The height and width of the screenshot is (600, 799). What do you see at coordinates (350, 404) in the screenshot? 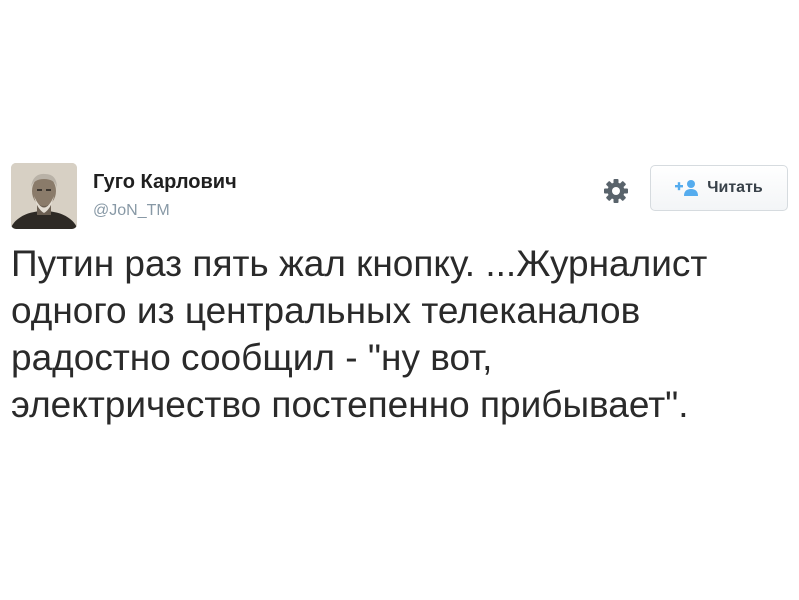
I see `tweet-text-line: электричество постепенно прибывает".` at bounding box center [350, 404].